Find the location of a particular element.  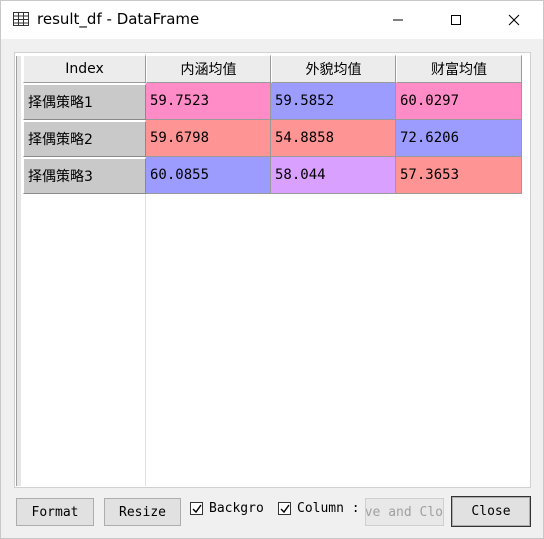

resize-button: Resize is located at coordinates (142, 512).